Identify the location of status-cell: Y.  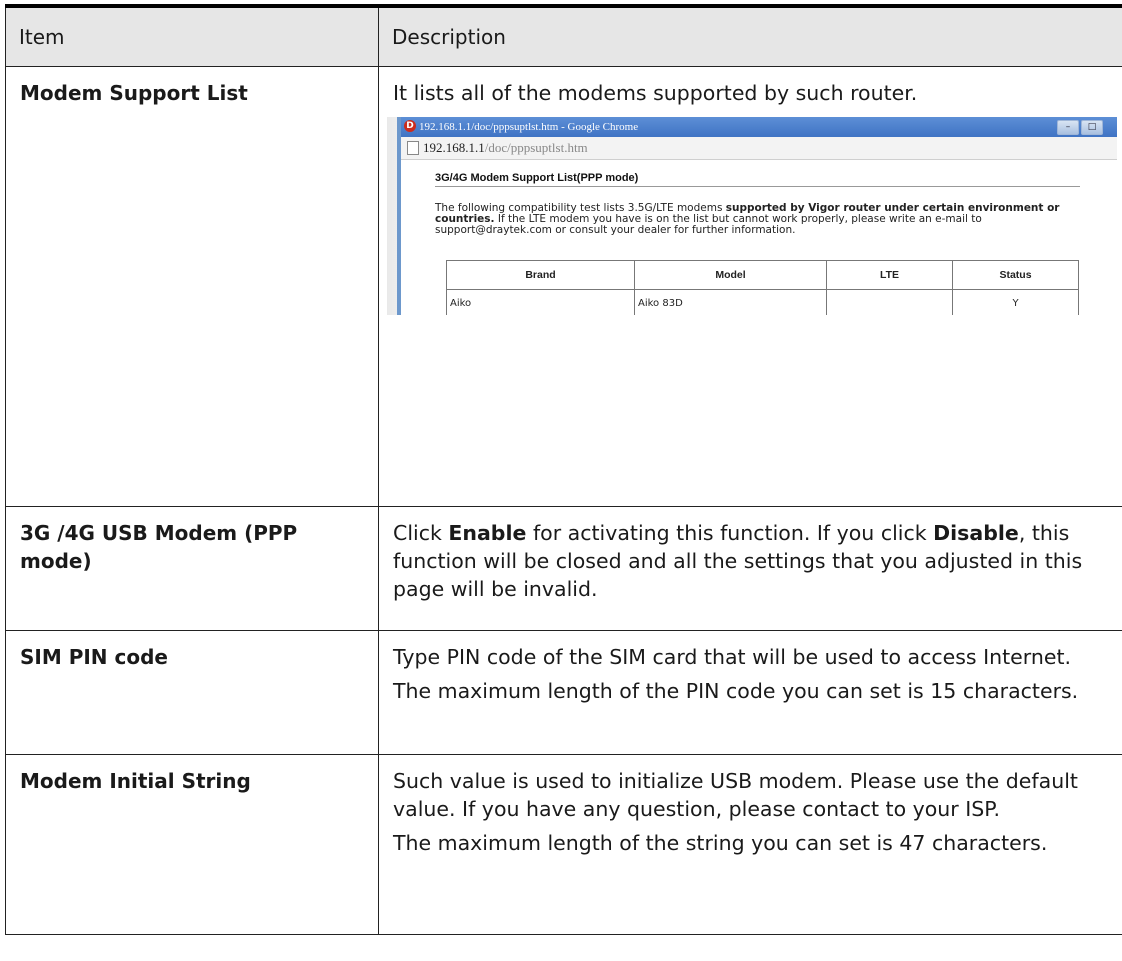
(1015, 302).